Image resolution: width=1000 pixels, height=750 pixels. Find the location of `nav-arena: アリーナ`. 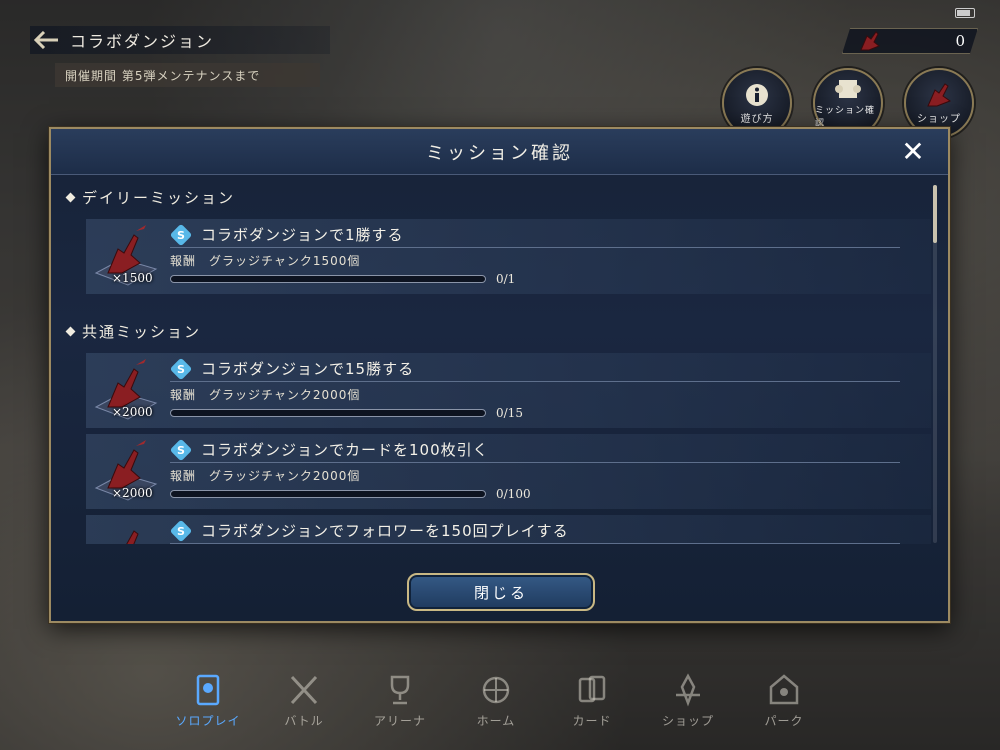

nav-arena: アリーナ is located at coordinates (400, 700).